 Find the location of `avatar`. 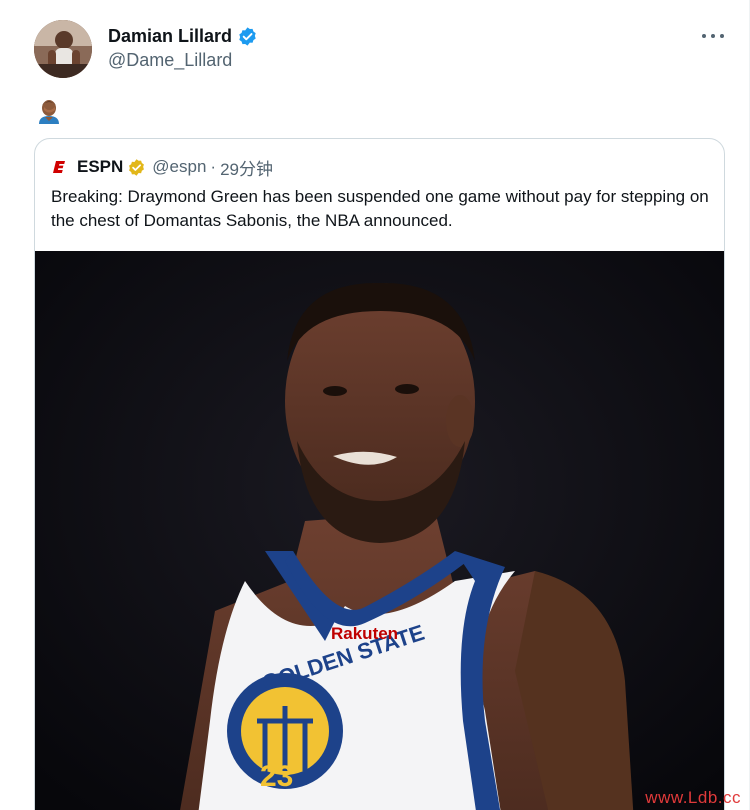

avatar is located at coordinates (63, 49).